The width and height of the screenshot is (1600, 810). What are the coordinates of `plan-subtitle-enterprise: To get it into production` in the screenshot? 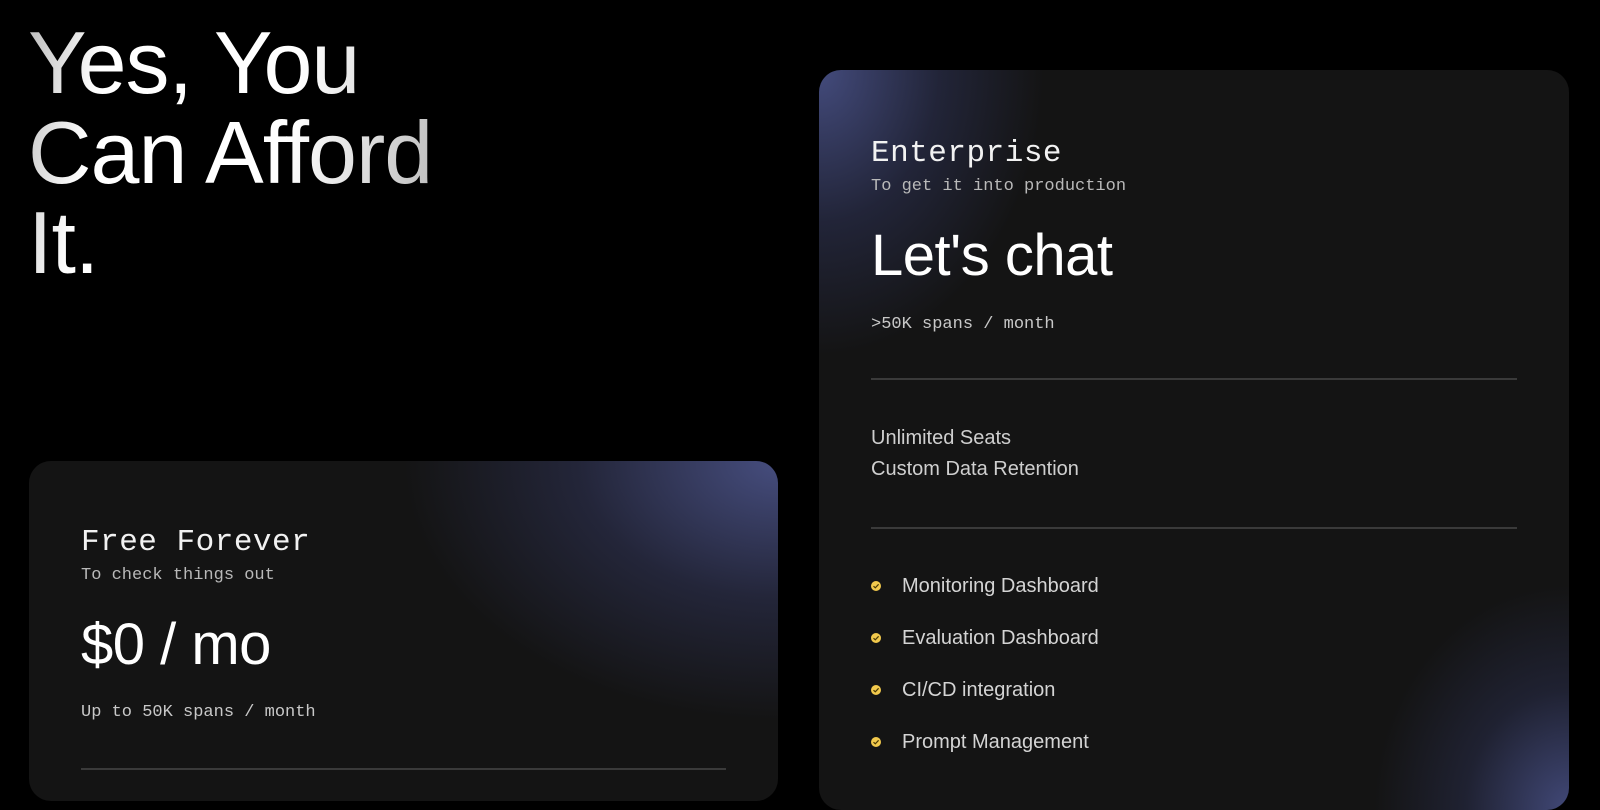 It's located at (999, 186).